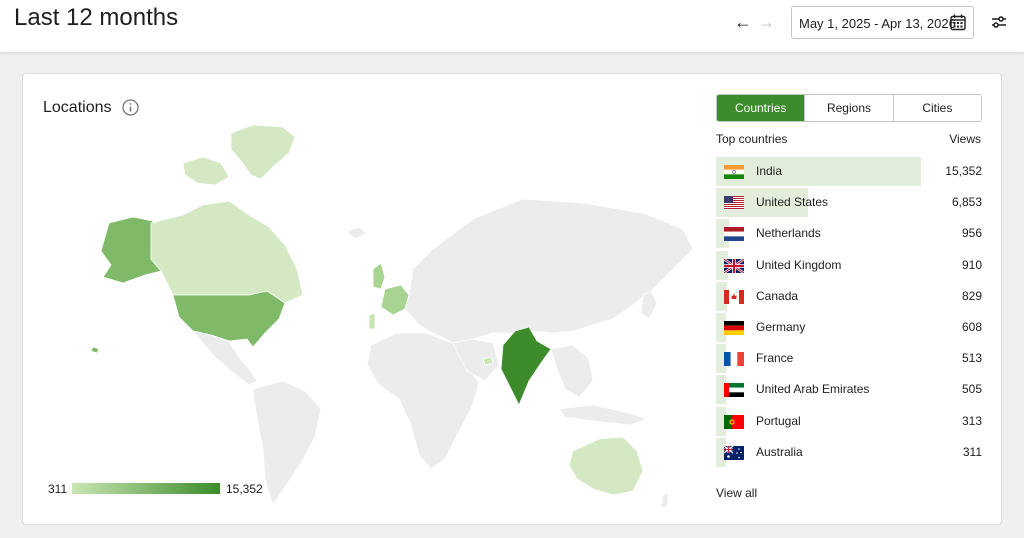  I want to click on map-region-indonesia, so click(603, 415).